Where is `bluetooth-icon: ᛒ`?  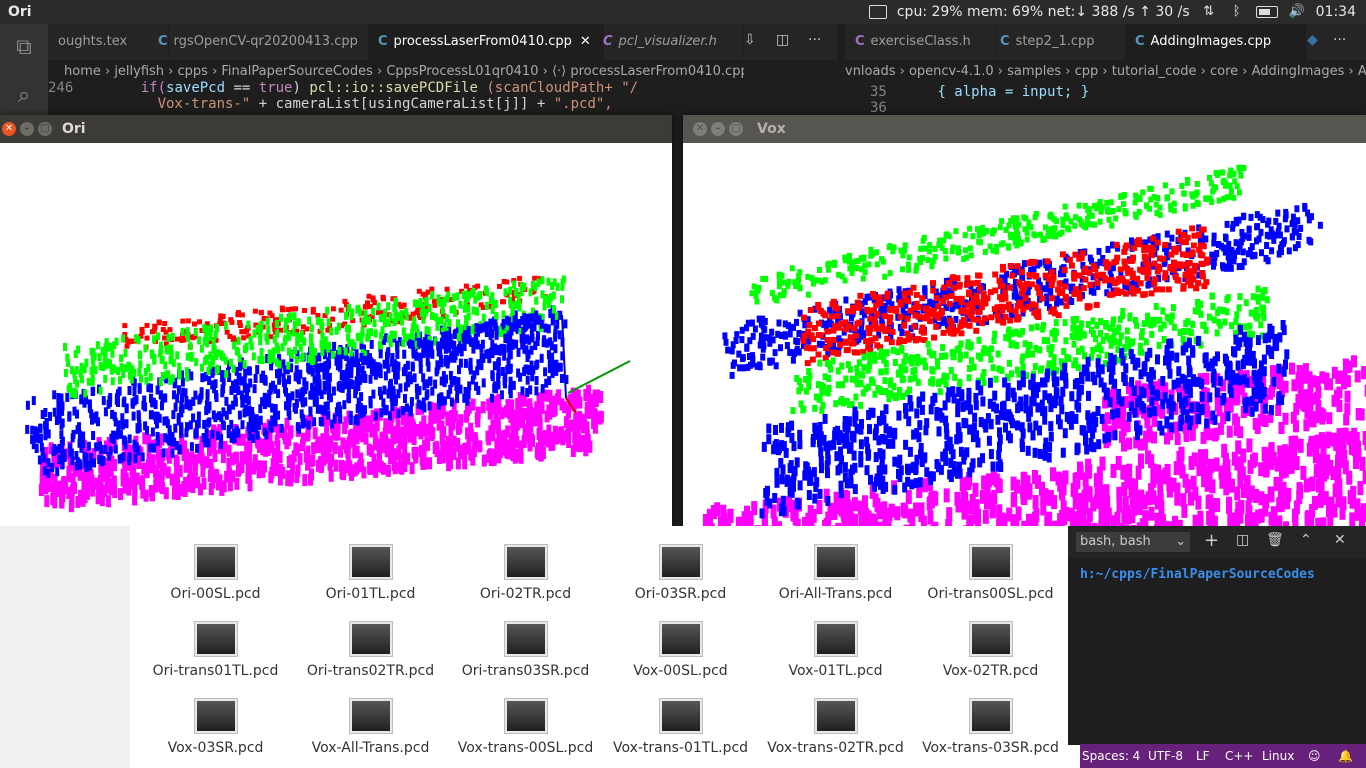
bluetooth-icon: ᛒ is located at coordinates (1237, 12).